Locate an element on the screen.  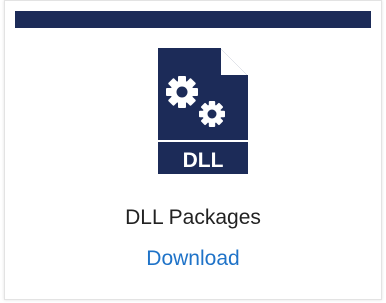
dll-file-icon: DLL is located at coordinates (203, 111).